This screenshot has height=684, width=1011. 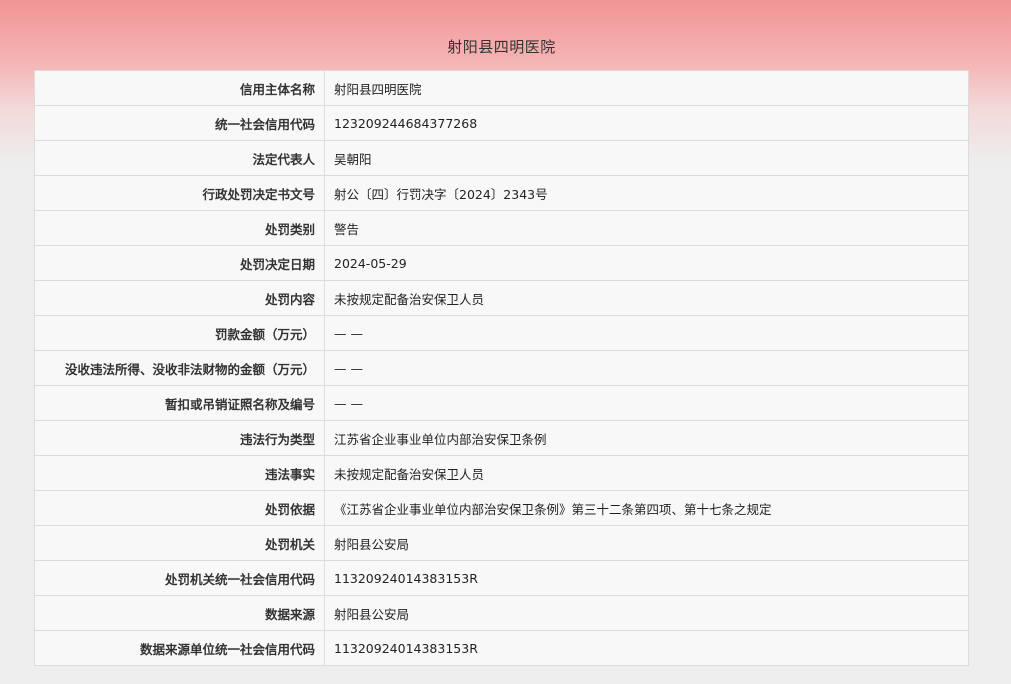 I want to click on row-label: 违法行为类型, so click(x=179, y=438).